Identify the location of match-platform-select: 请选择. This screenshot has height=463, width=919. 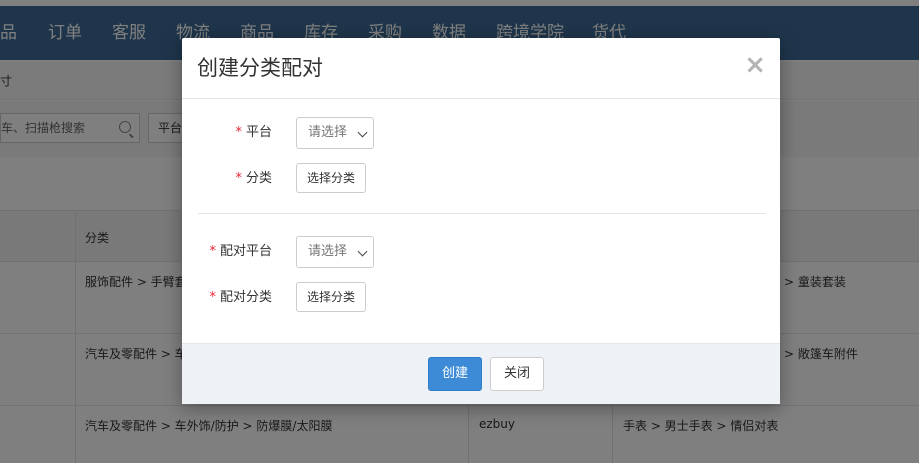
(335, 252).